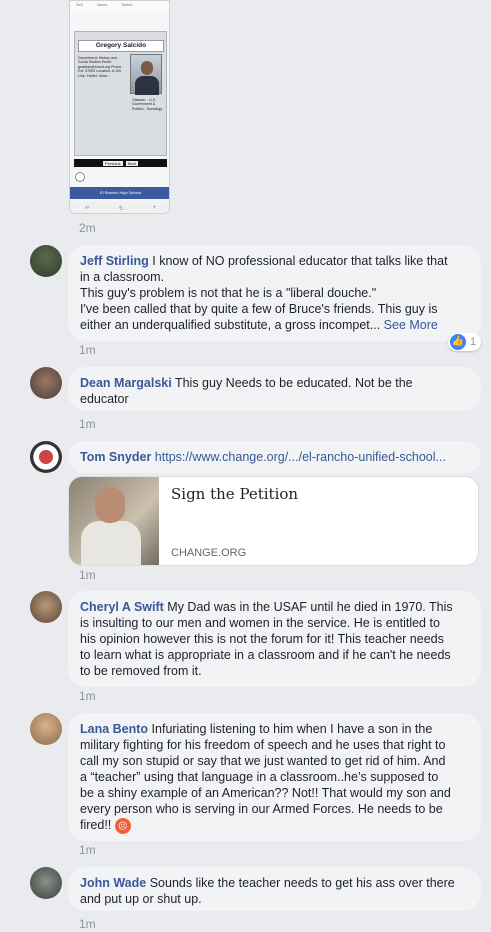 The height and width of the screenshot is (932, 491). Describe the element at coordinates (146, 74) in the screenshot. I see `teacher-photo` at that location.